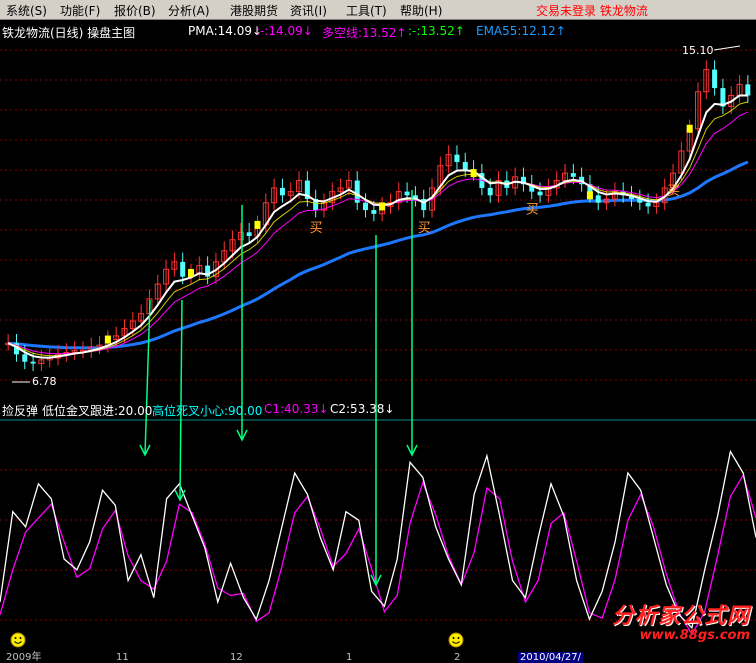  What do you see at coordinates (551, 657) in the screenshot?
I see `date-cursor-label: 2010/04/27/` at bounding box center [551, 657].